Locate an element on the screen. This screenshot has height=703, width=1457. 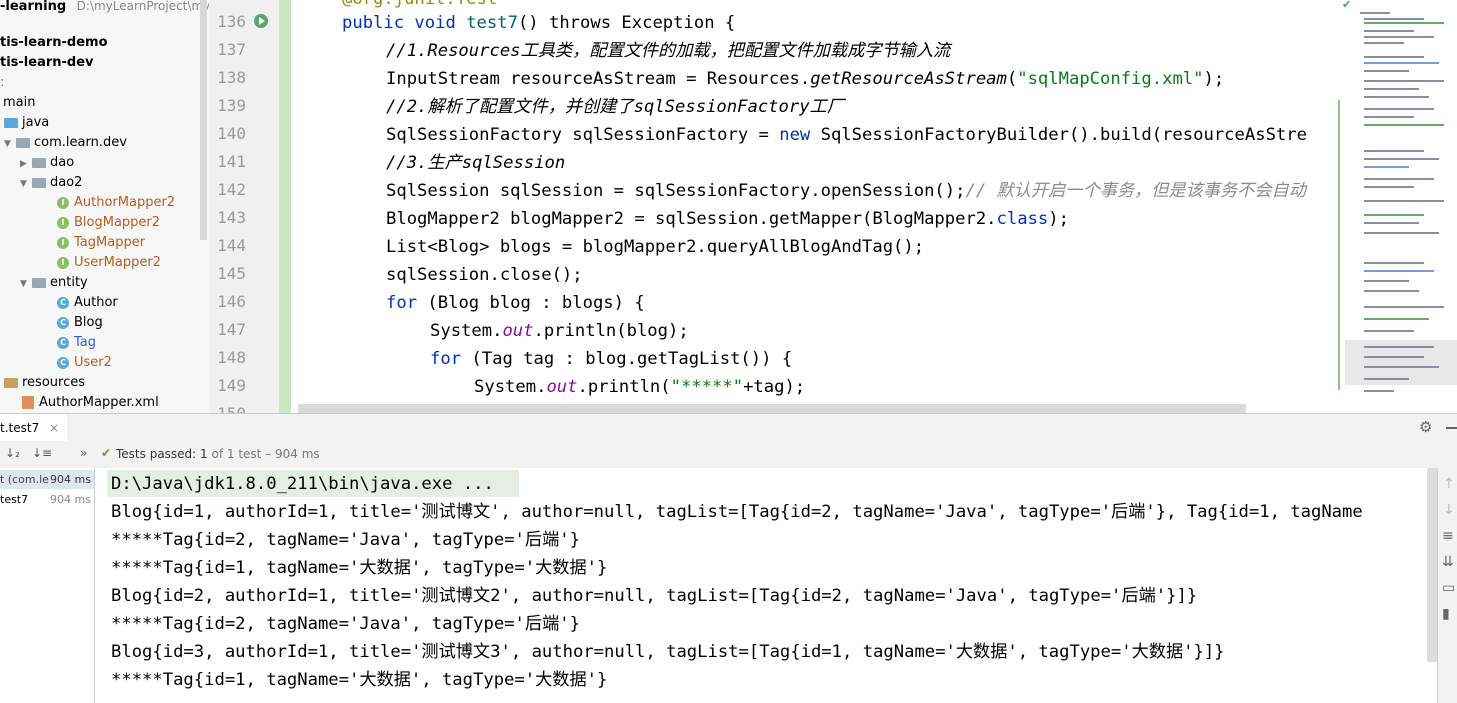
folder-icon is located at coordinates (11, 122).